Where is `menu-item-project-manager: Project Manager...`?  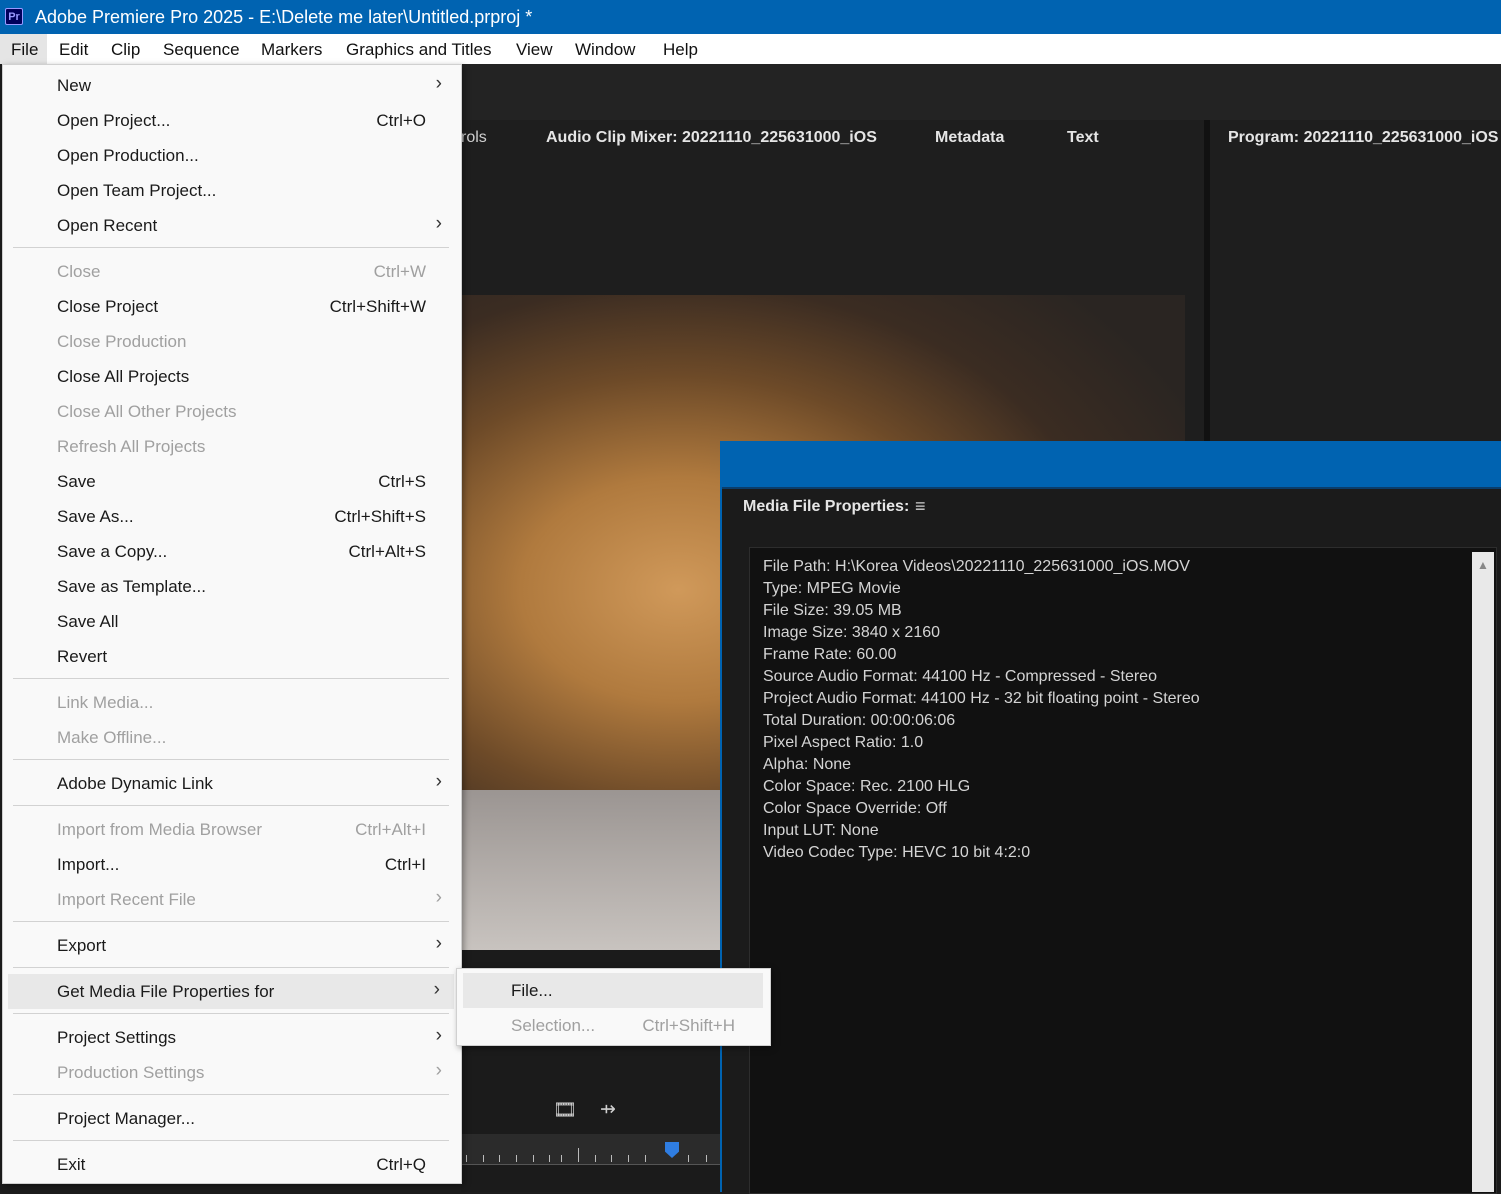 menu-item-project-manager: Project Manager... is located at coordinates (232, 1118).